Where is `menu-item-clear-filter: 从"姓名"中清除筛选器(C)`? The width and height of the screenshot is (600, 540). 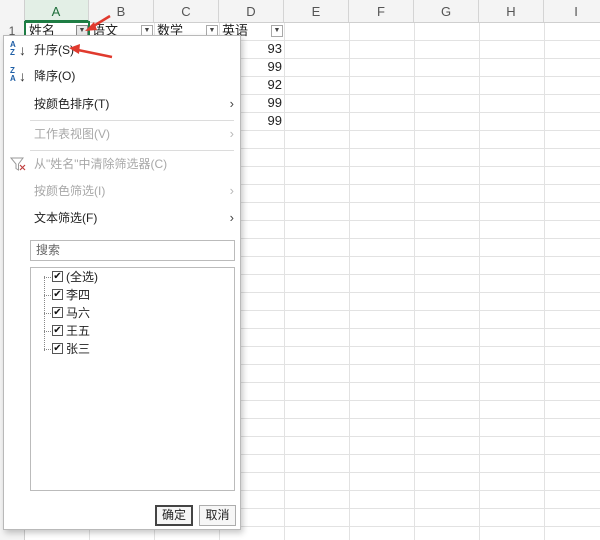 menu-item-clear-filter: 从"姓名"中清除筛选器(C) is located at coordinates (122, 164).